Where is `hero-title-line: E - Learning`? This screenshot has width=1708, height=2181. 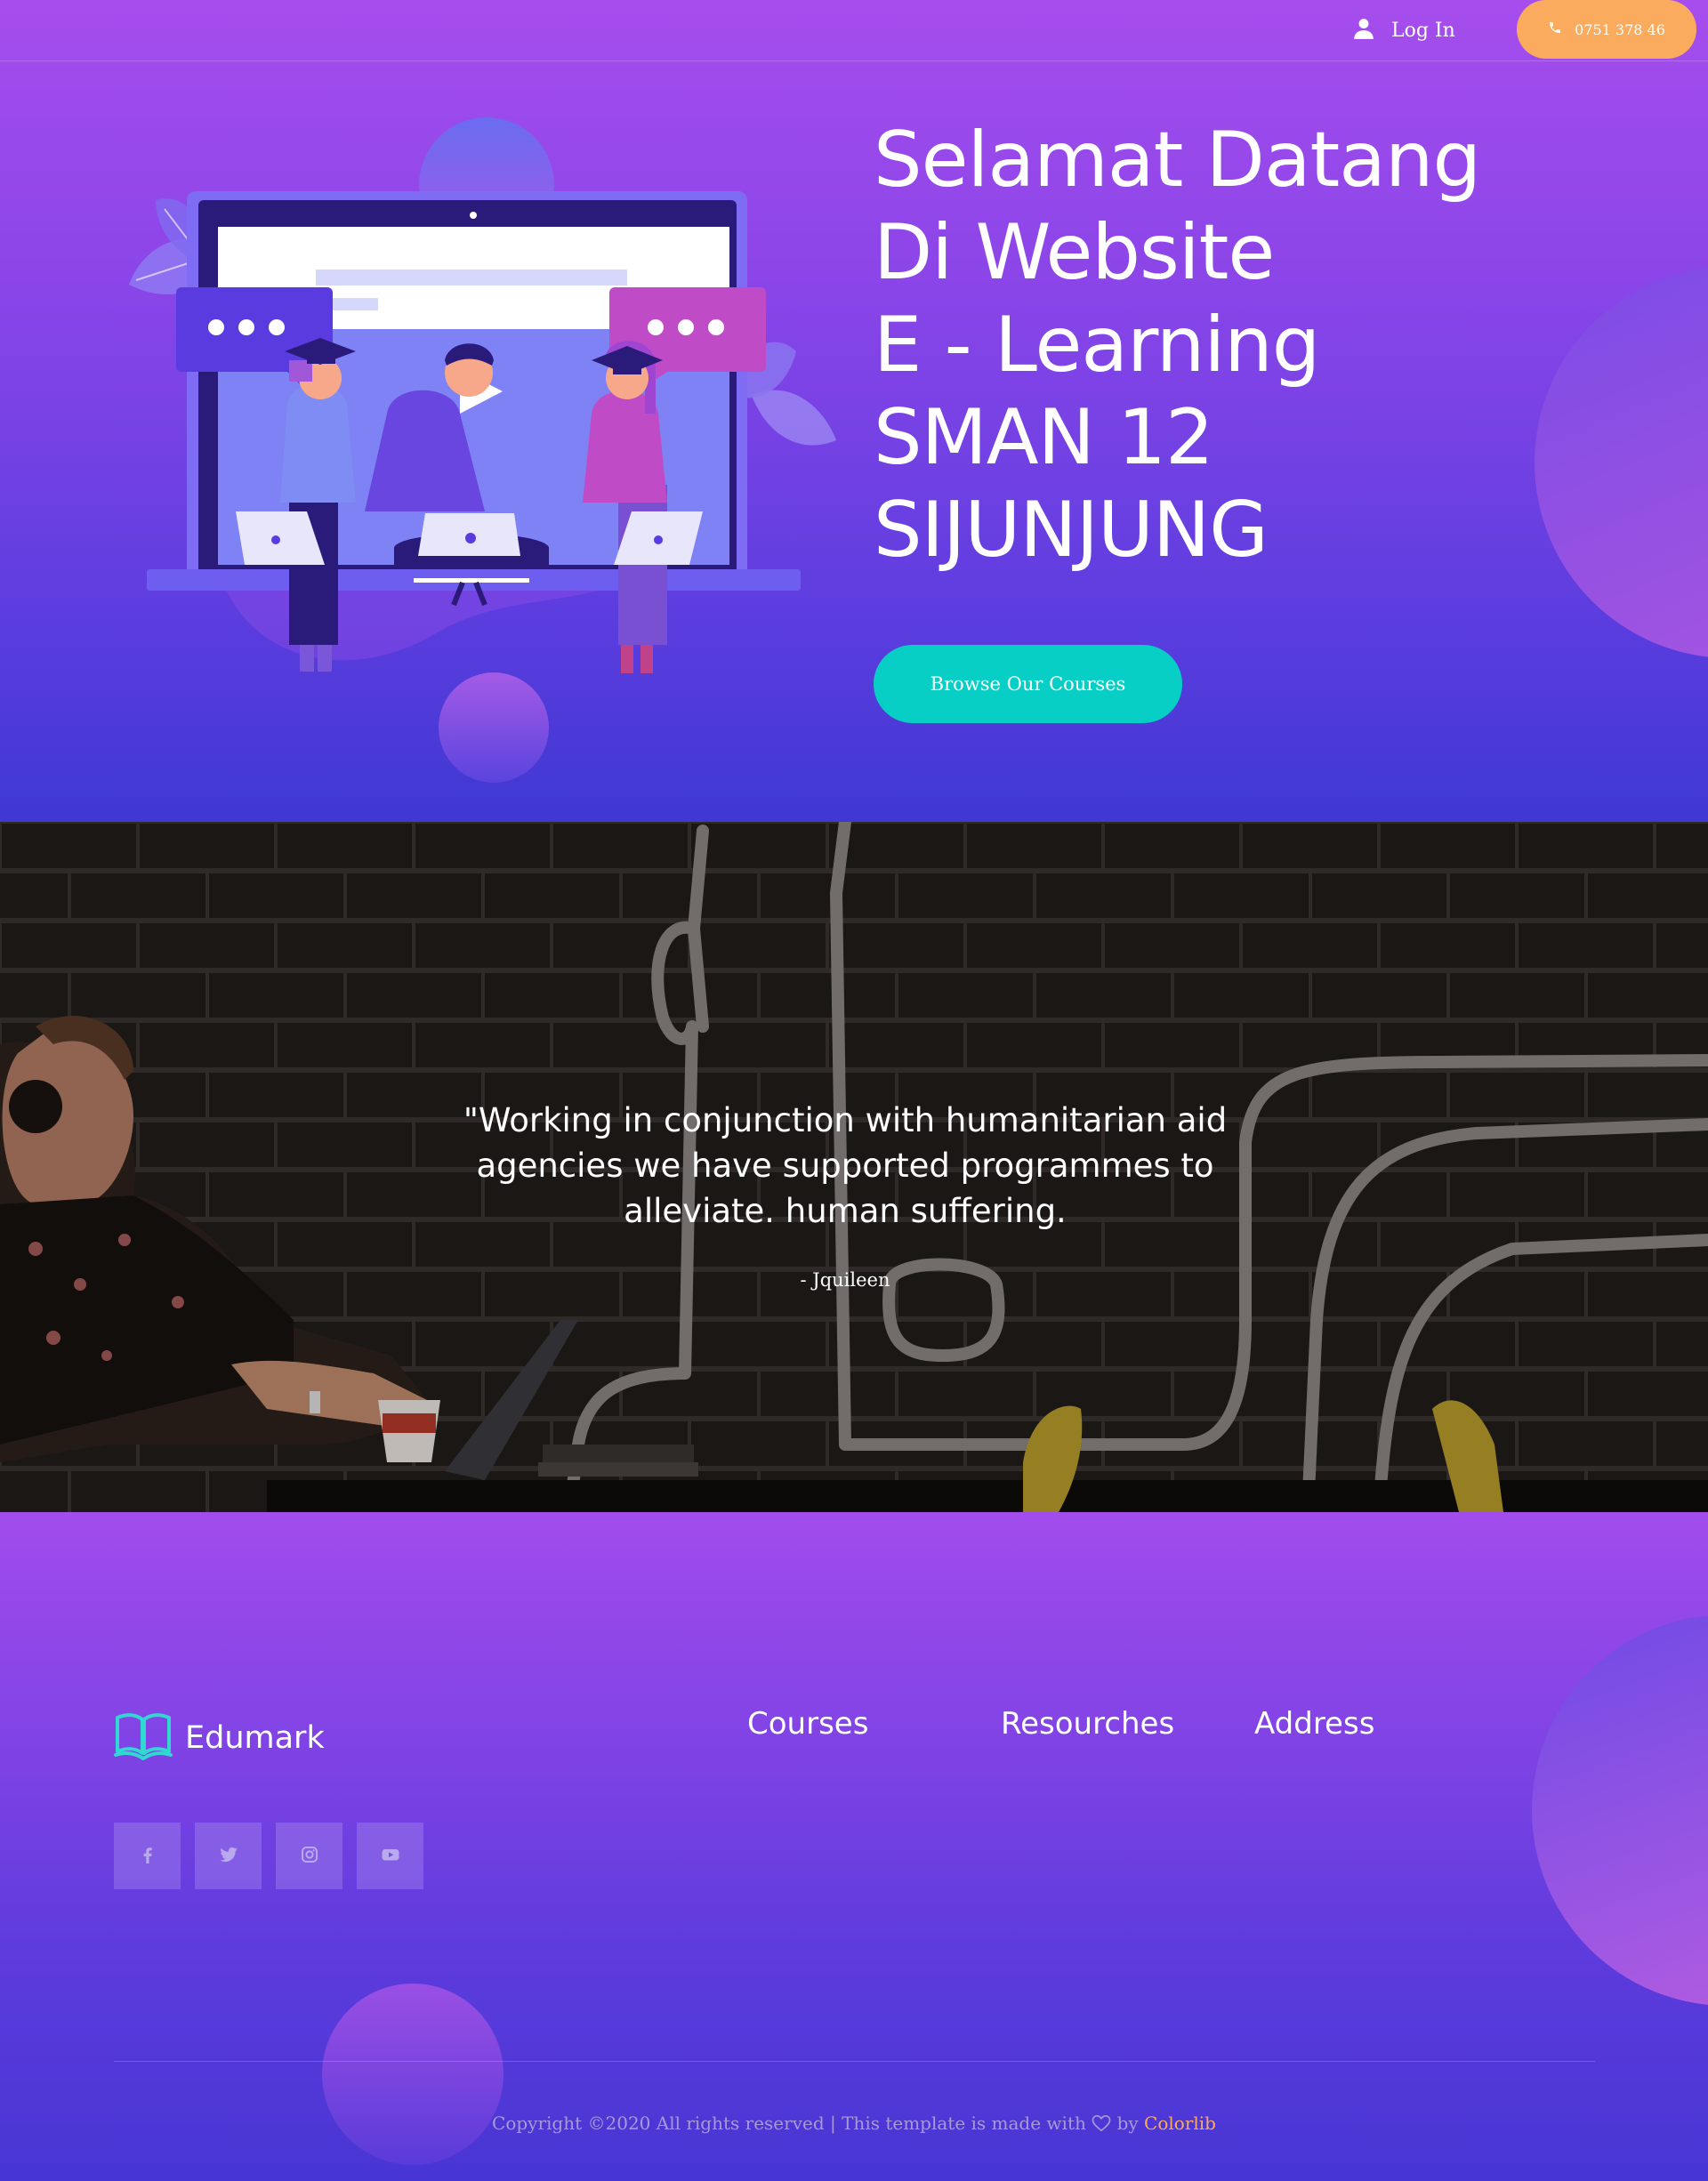
hero-title-line: E - Learning is located at coordinates (1097, 345).